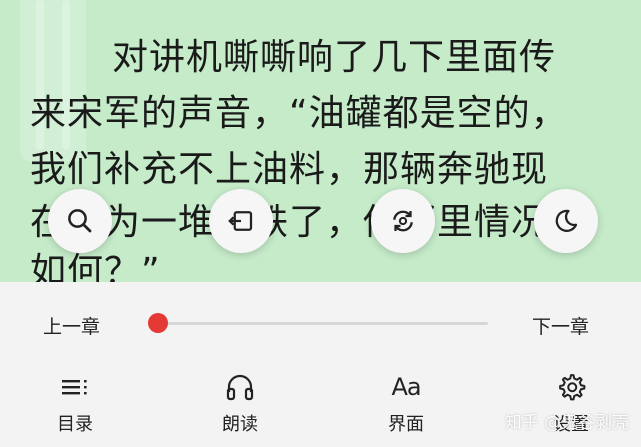  Describe the element at coordinates (240, 424) in the screenshot. I see `listen-label: 朗读` at that location.